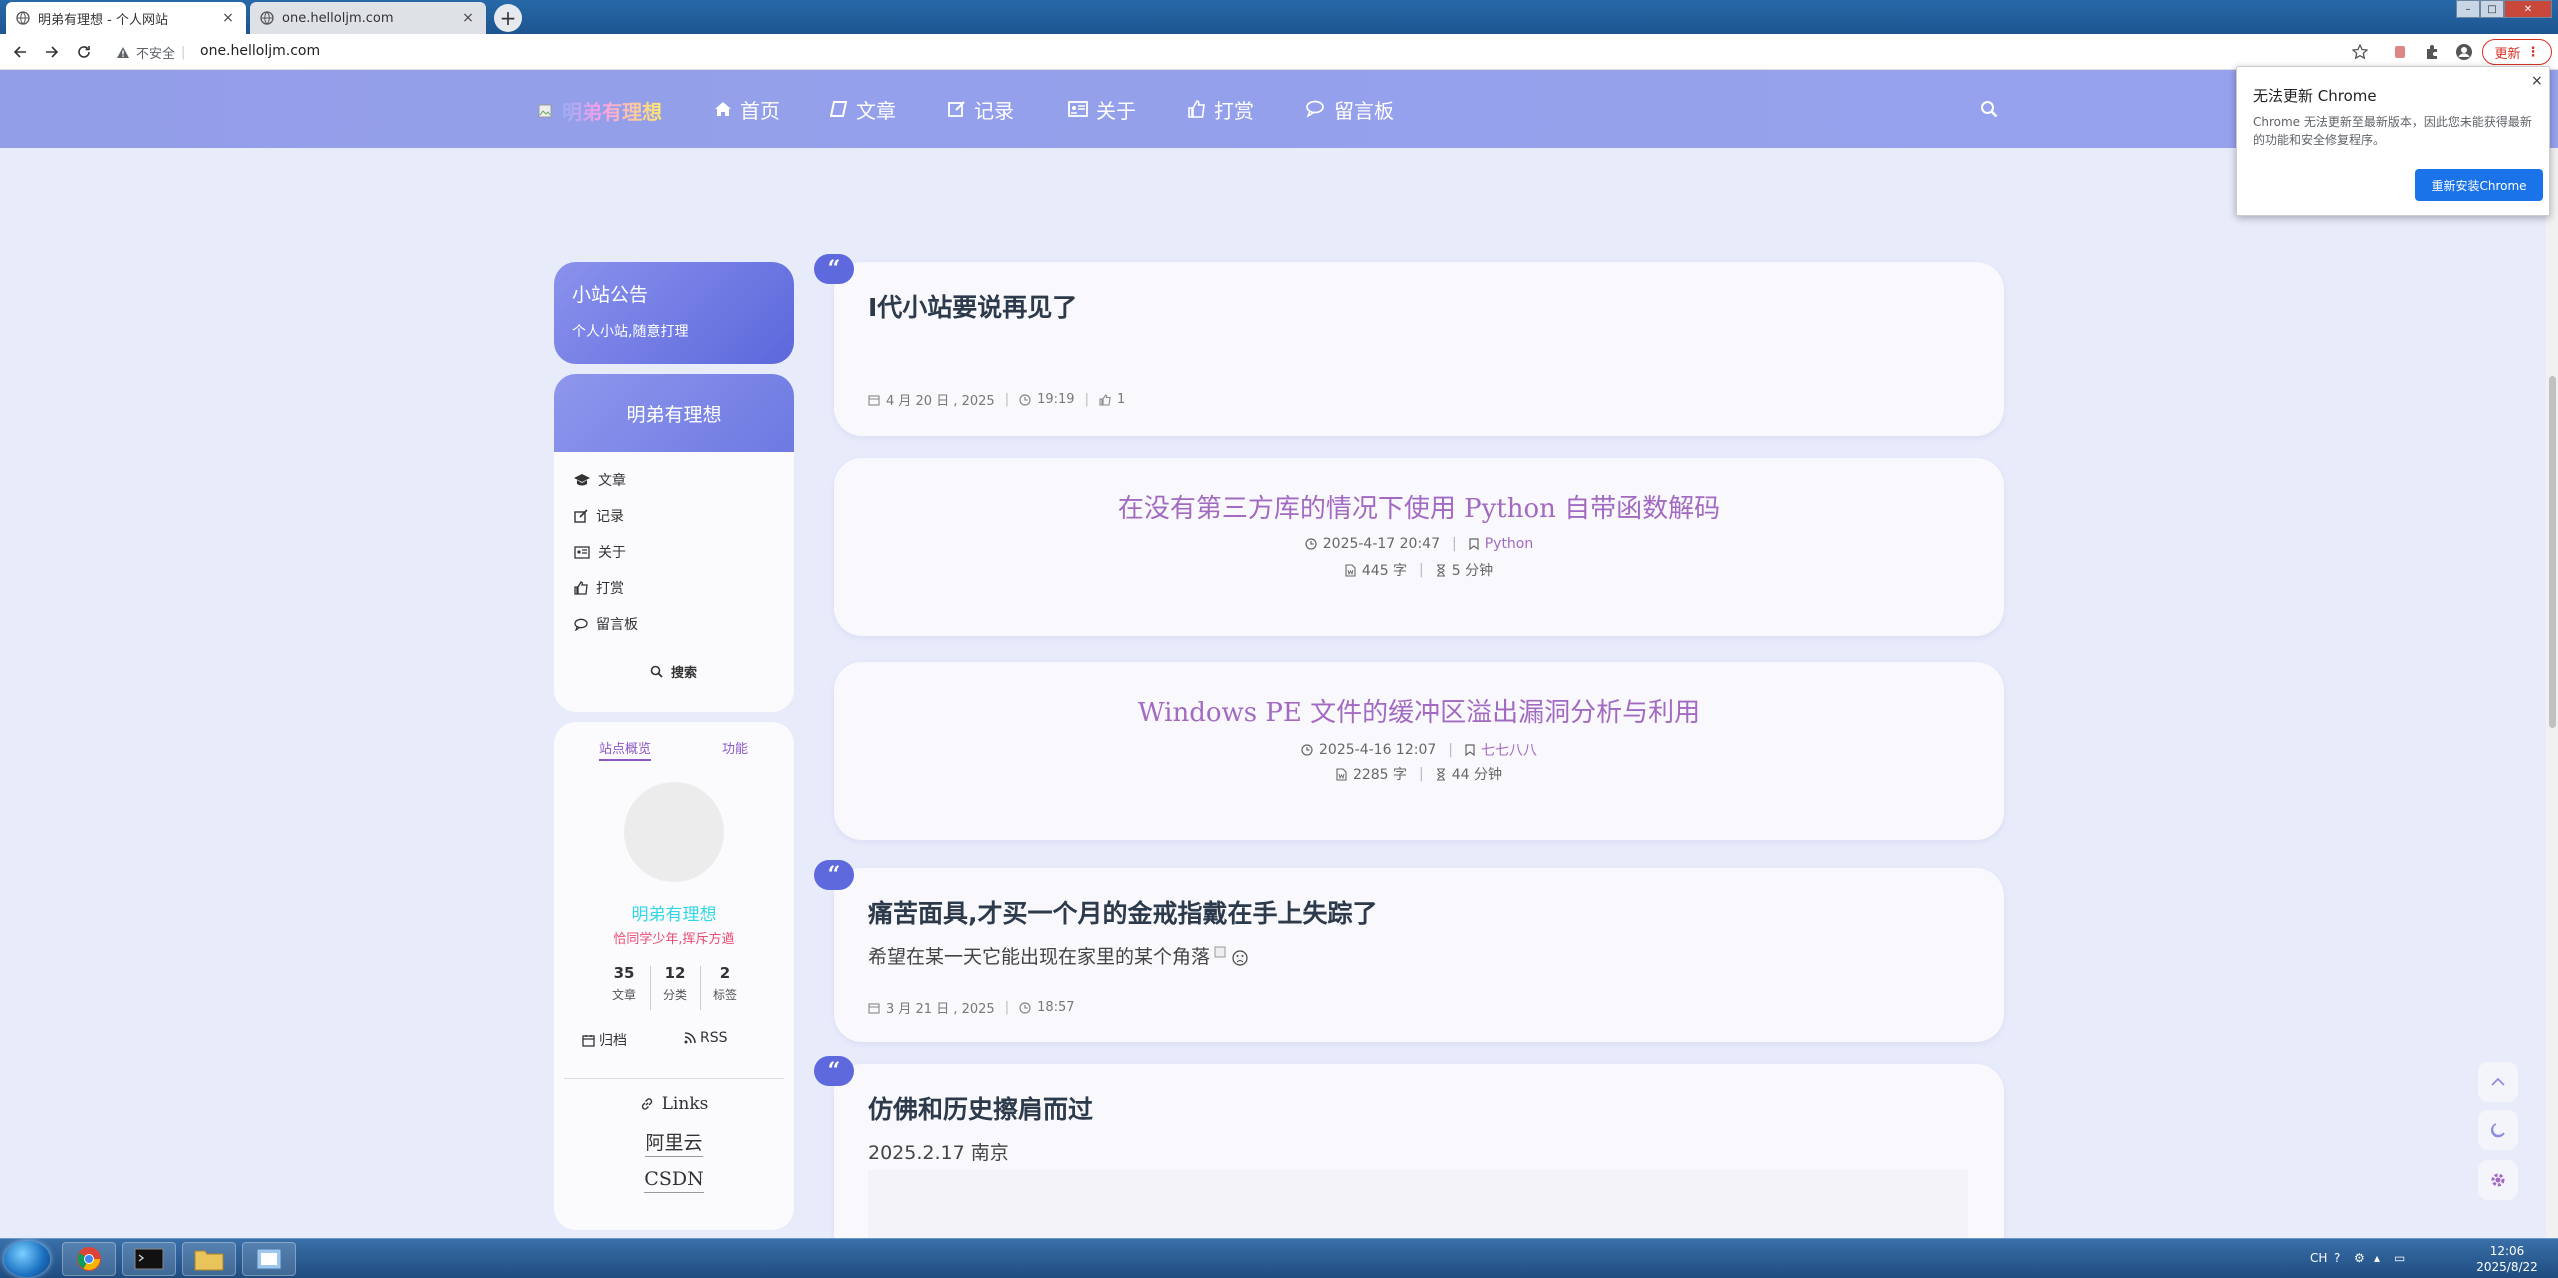 The image size is (2558, 1278). I want to click on globe-icon, so click(267, 18).